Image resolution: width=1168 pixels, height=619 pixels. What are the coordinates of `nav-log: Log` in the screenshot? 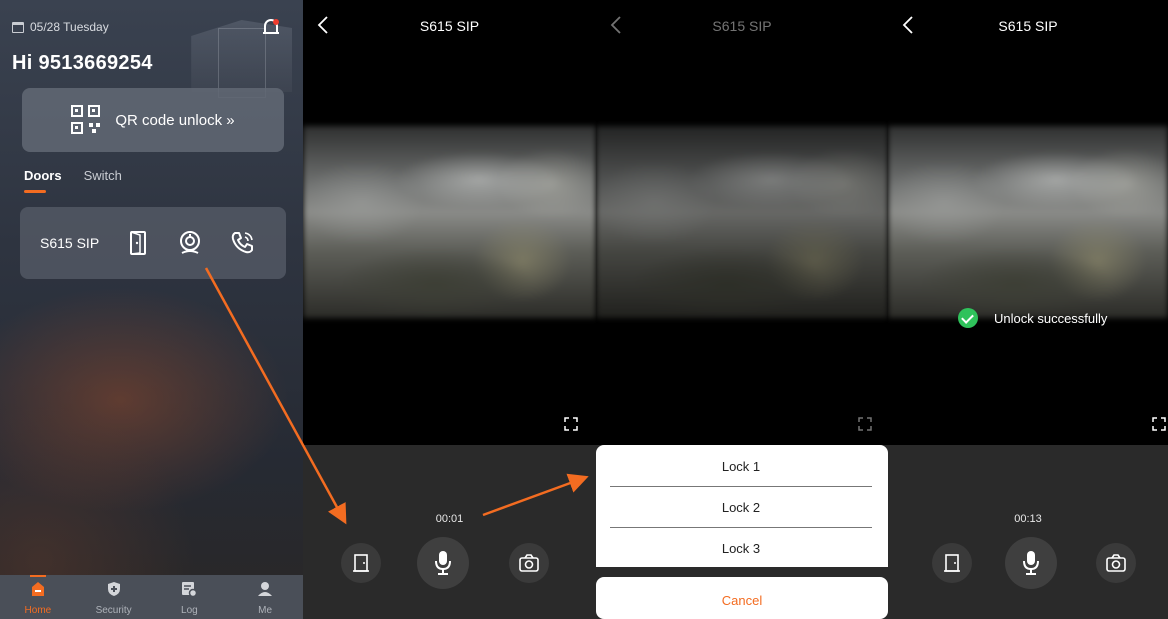 It's located at (189, 597).